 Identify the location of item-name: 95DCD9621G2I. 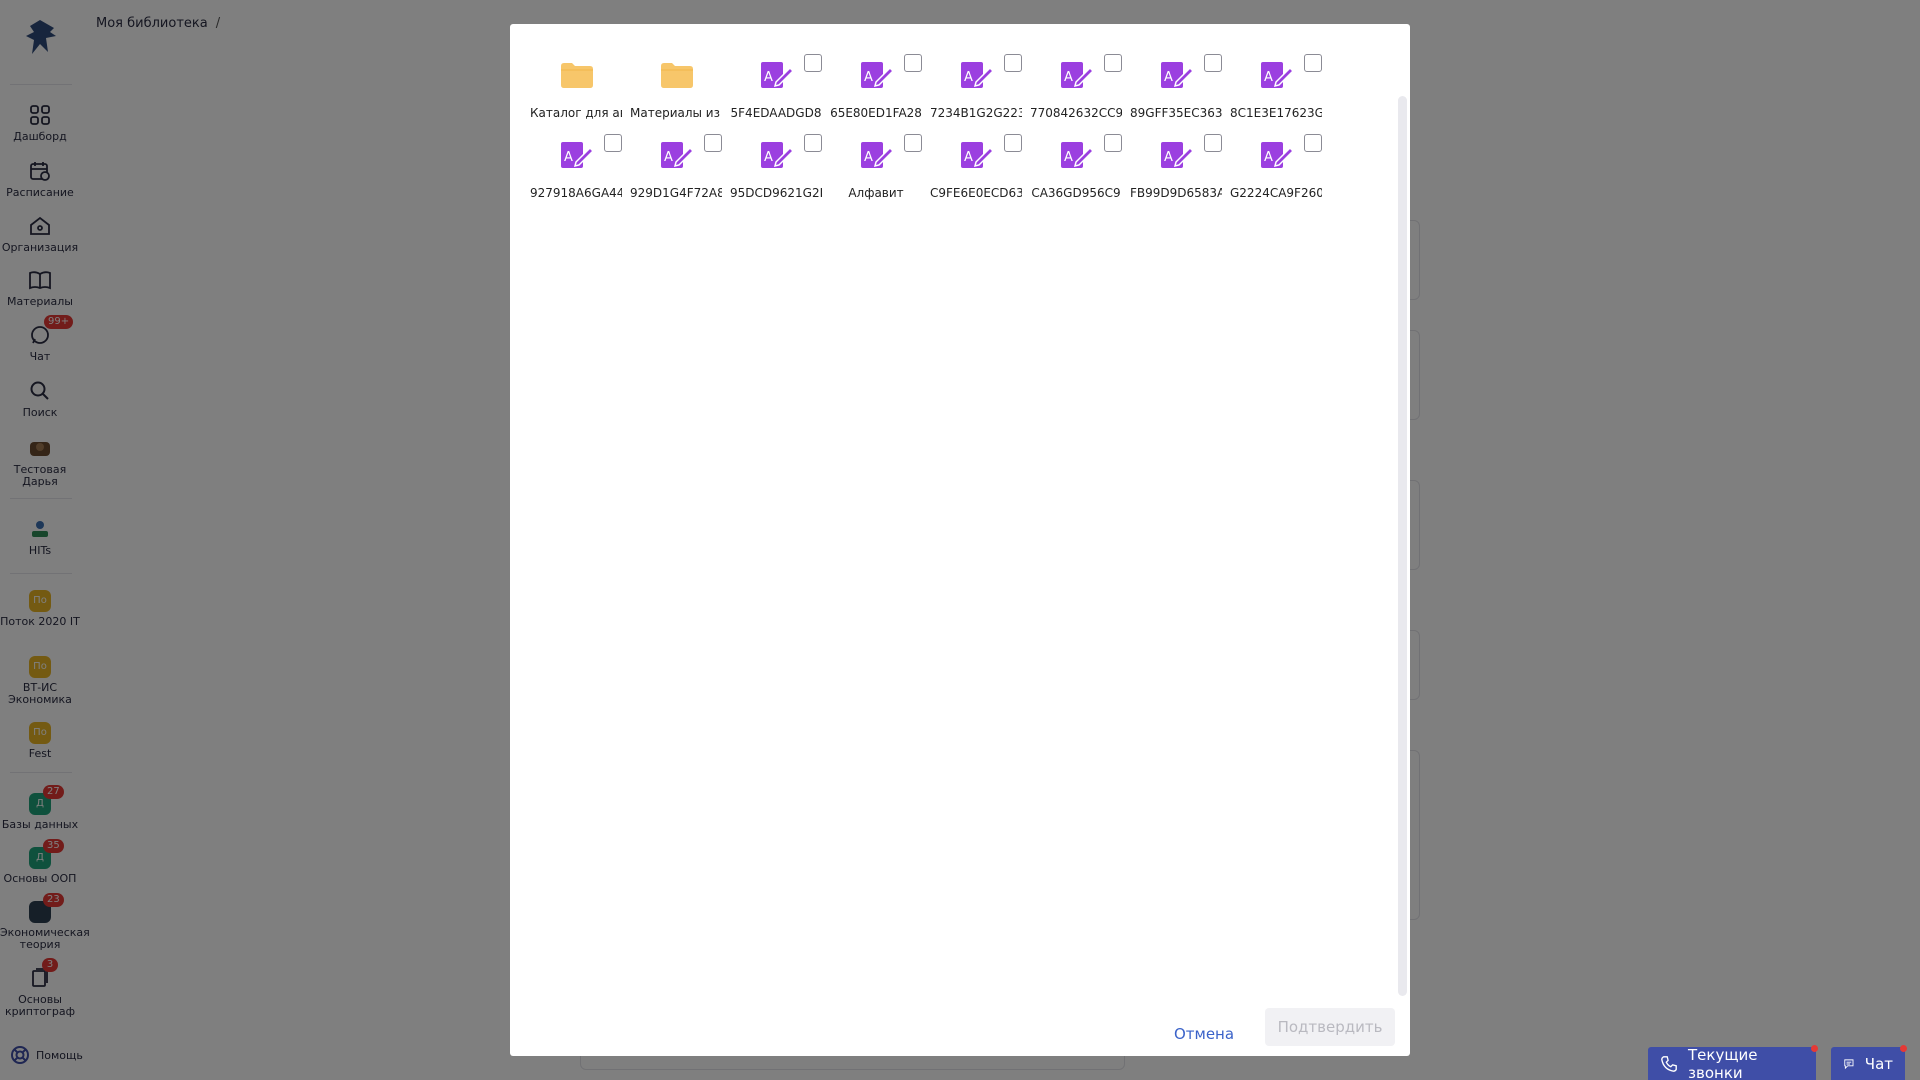
(776, 193).